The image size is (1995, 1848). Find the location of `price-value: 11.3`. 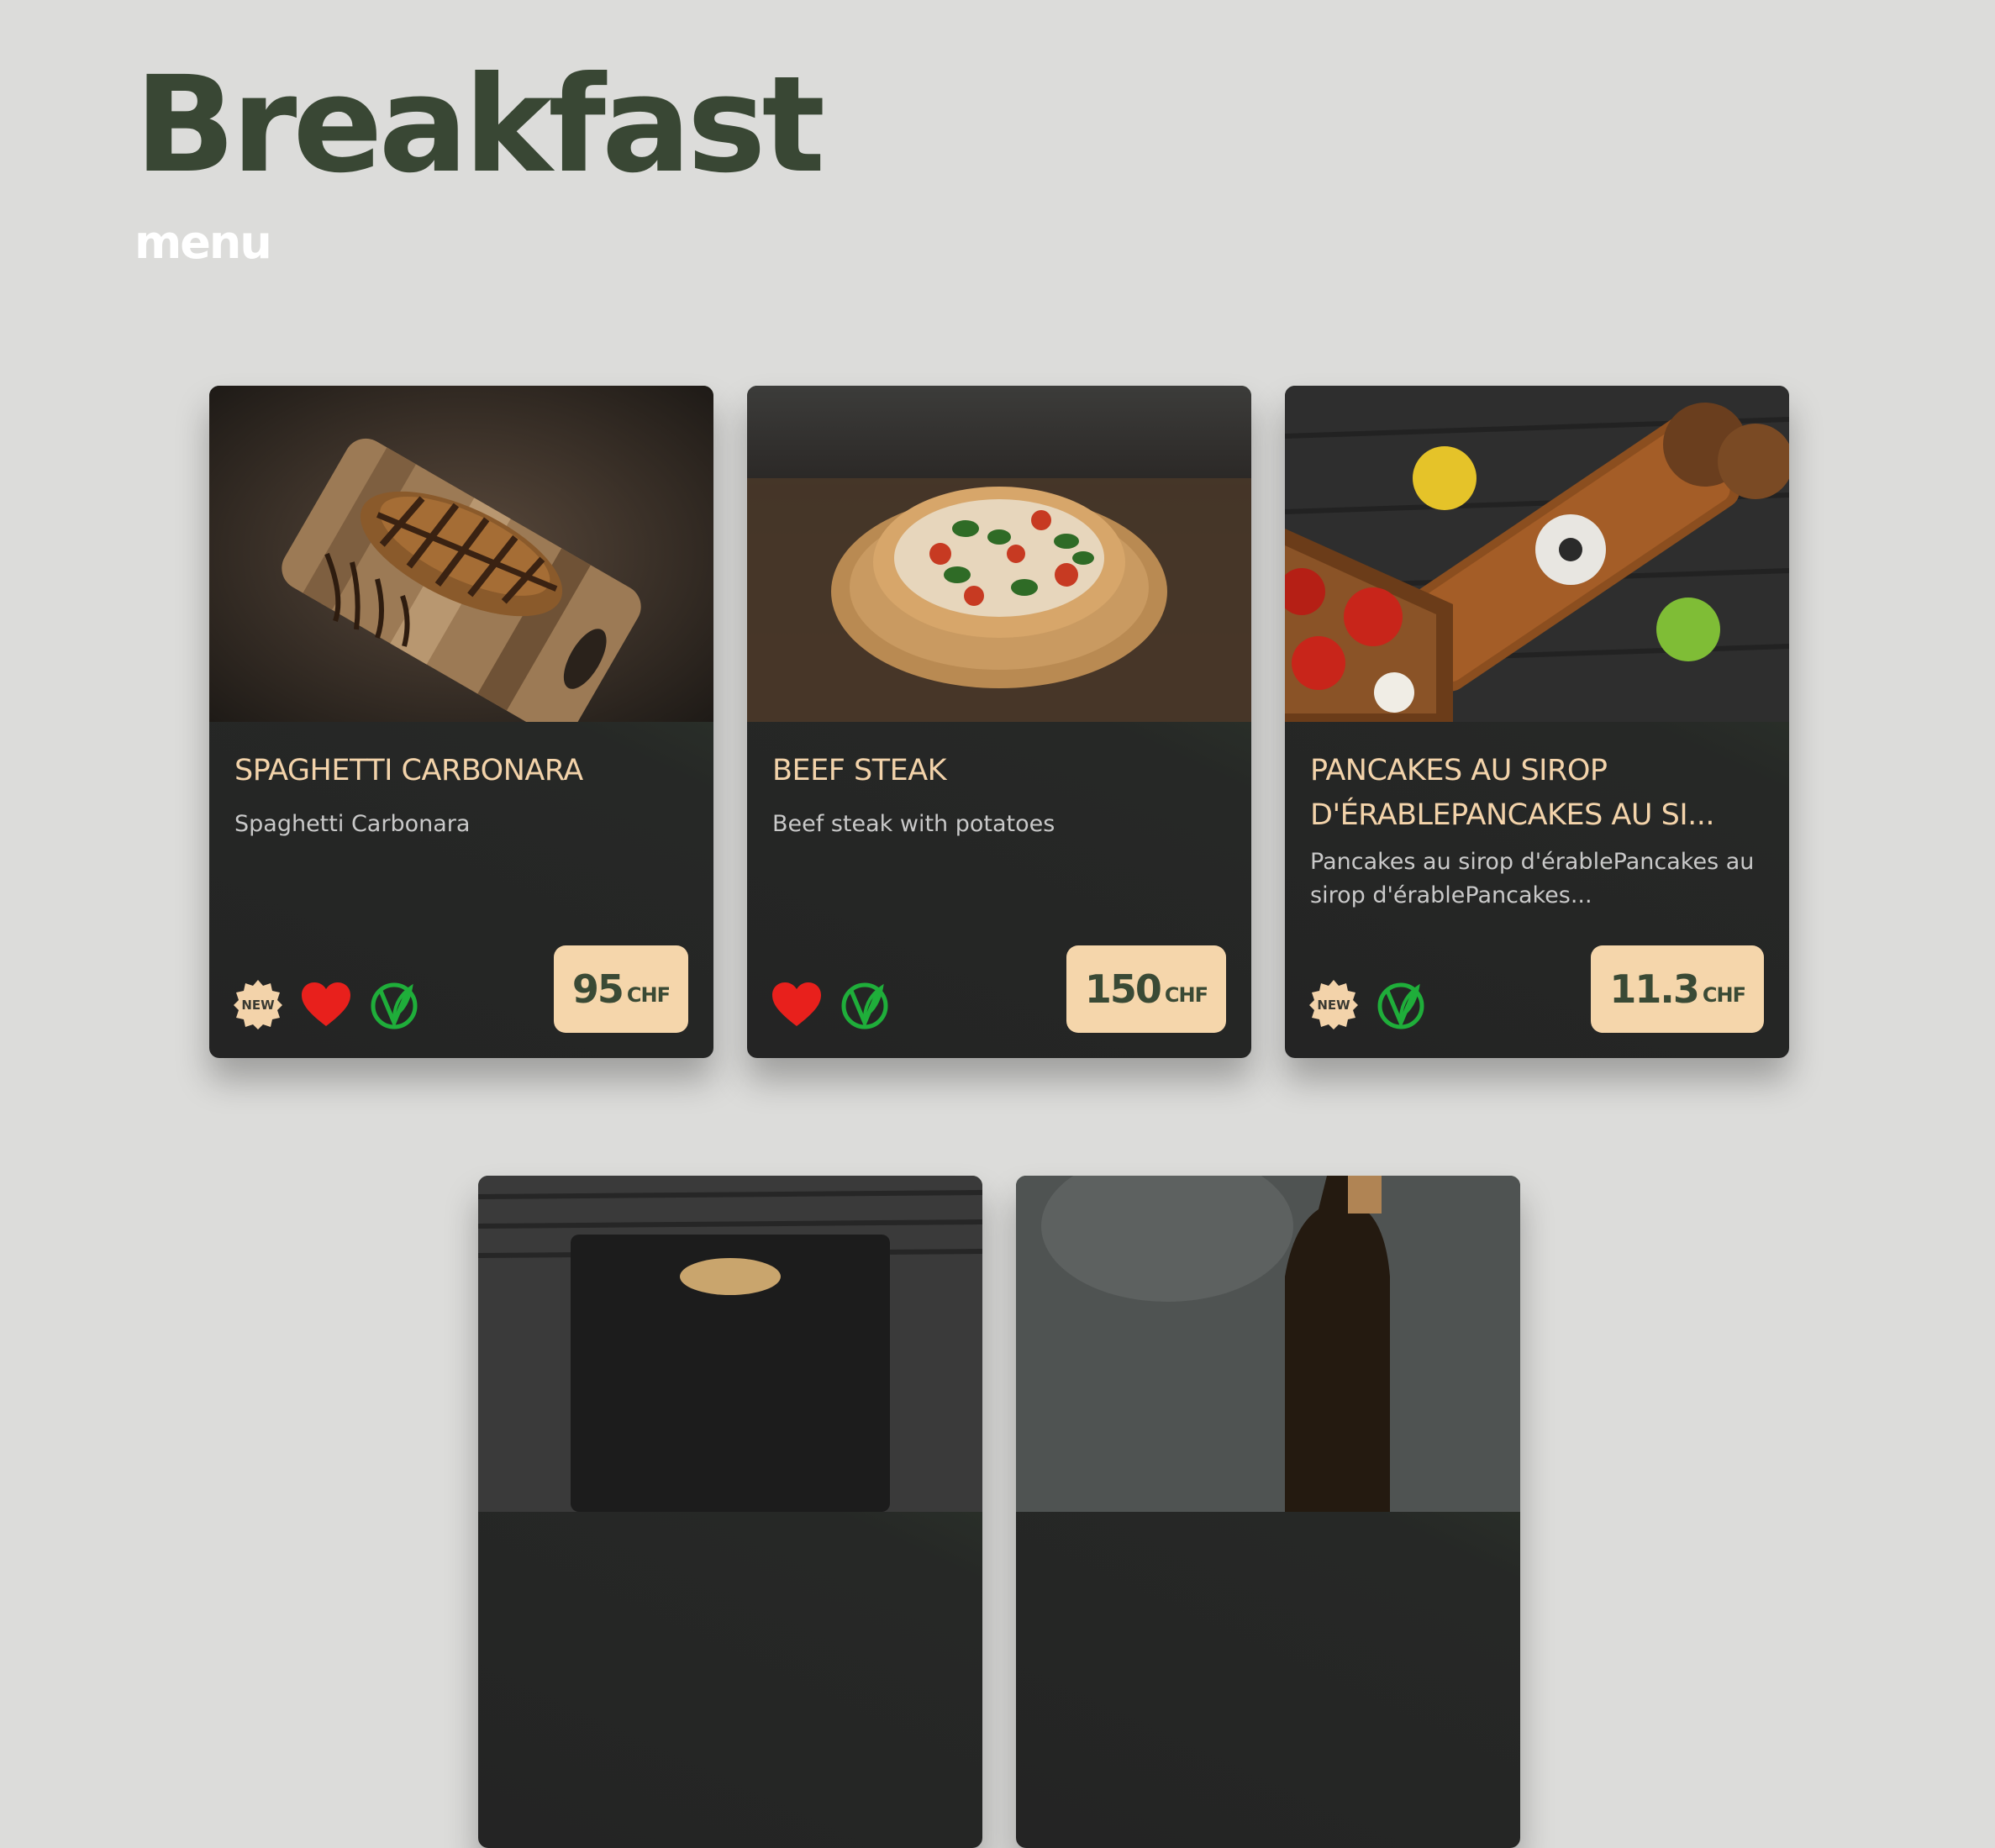

price-value: 11.3 is located at coordinates (1654, 989).